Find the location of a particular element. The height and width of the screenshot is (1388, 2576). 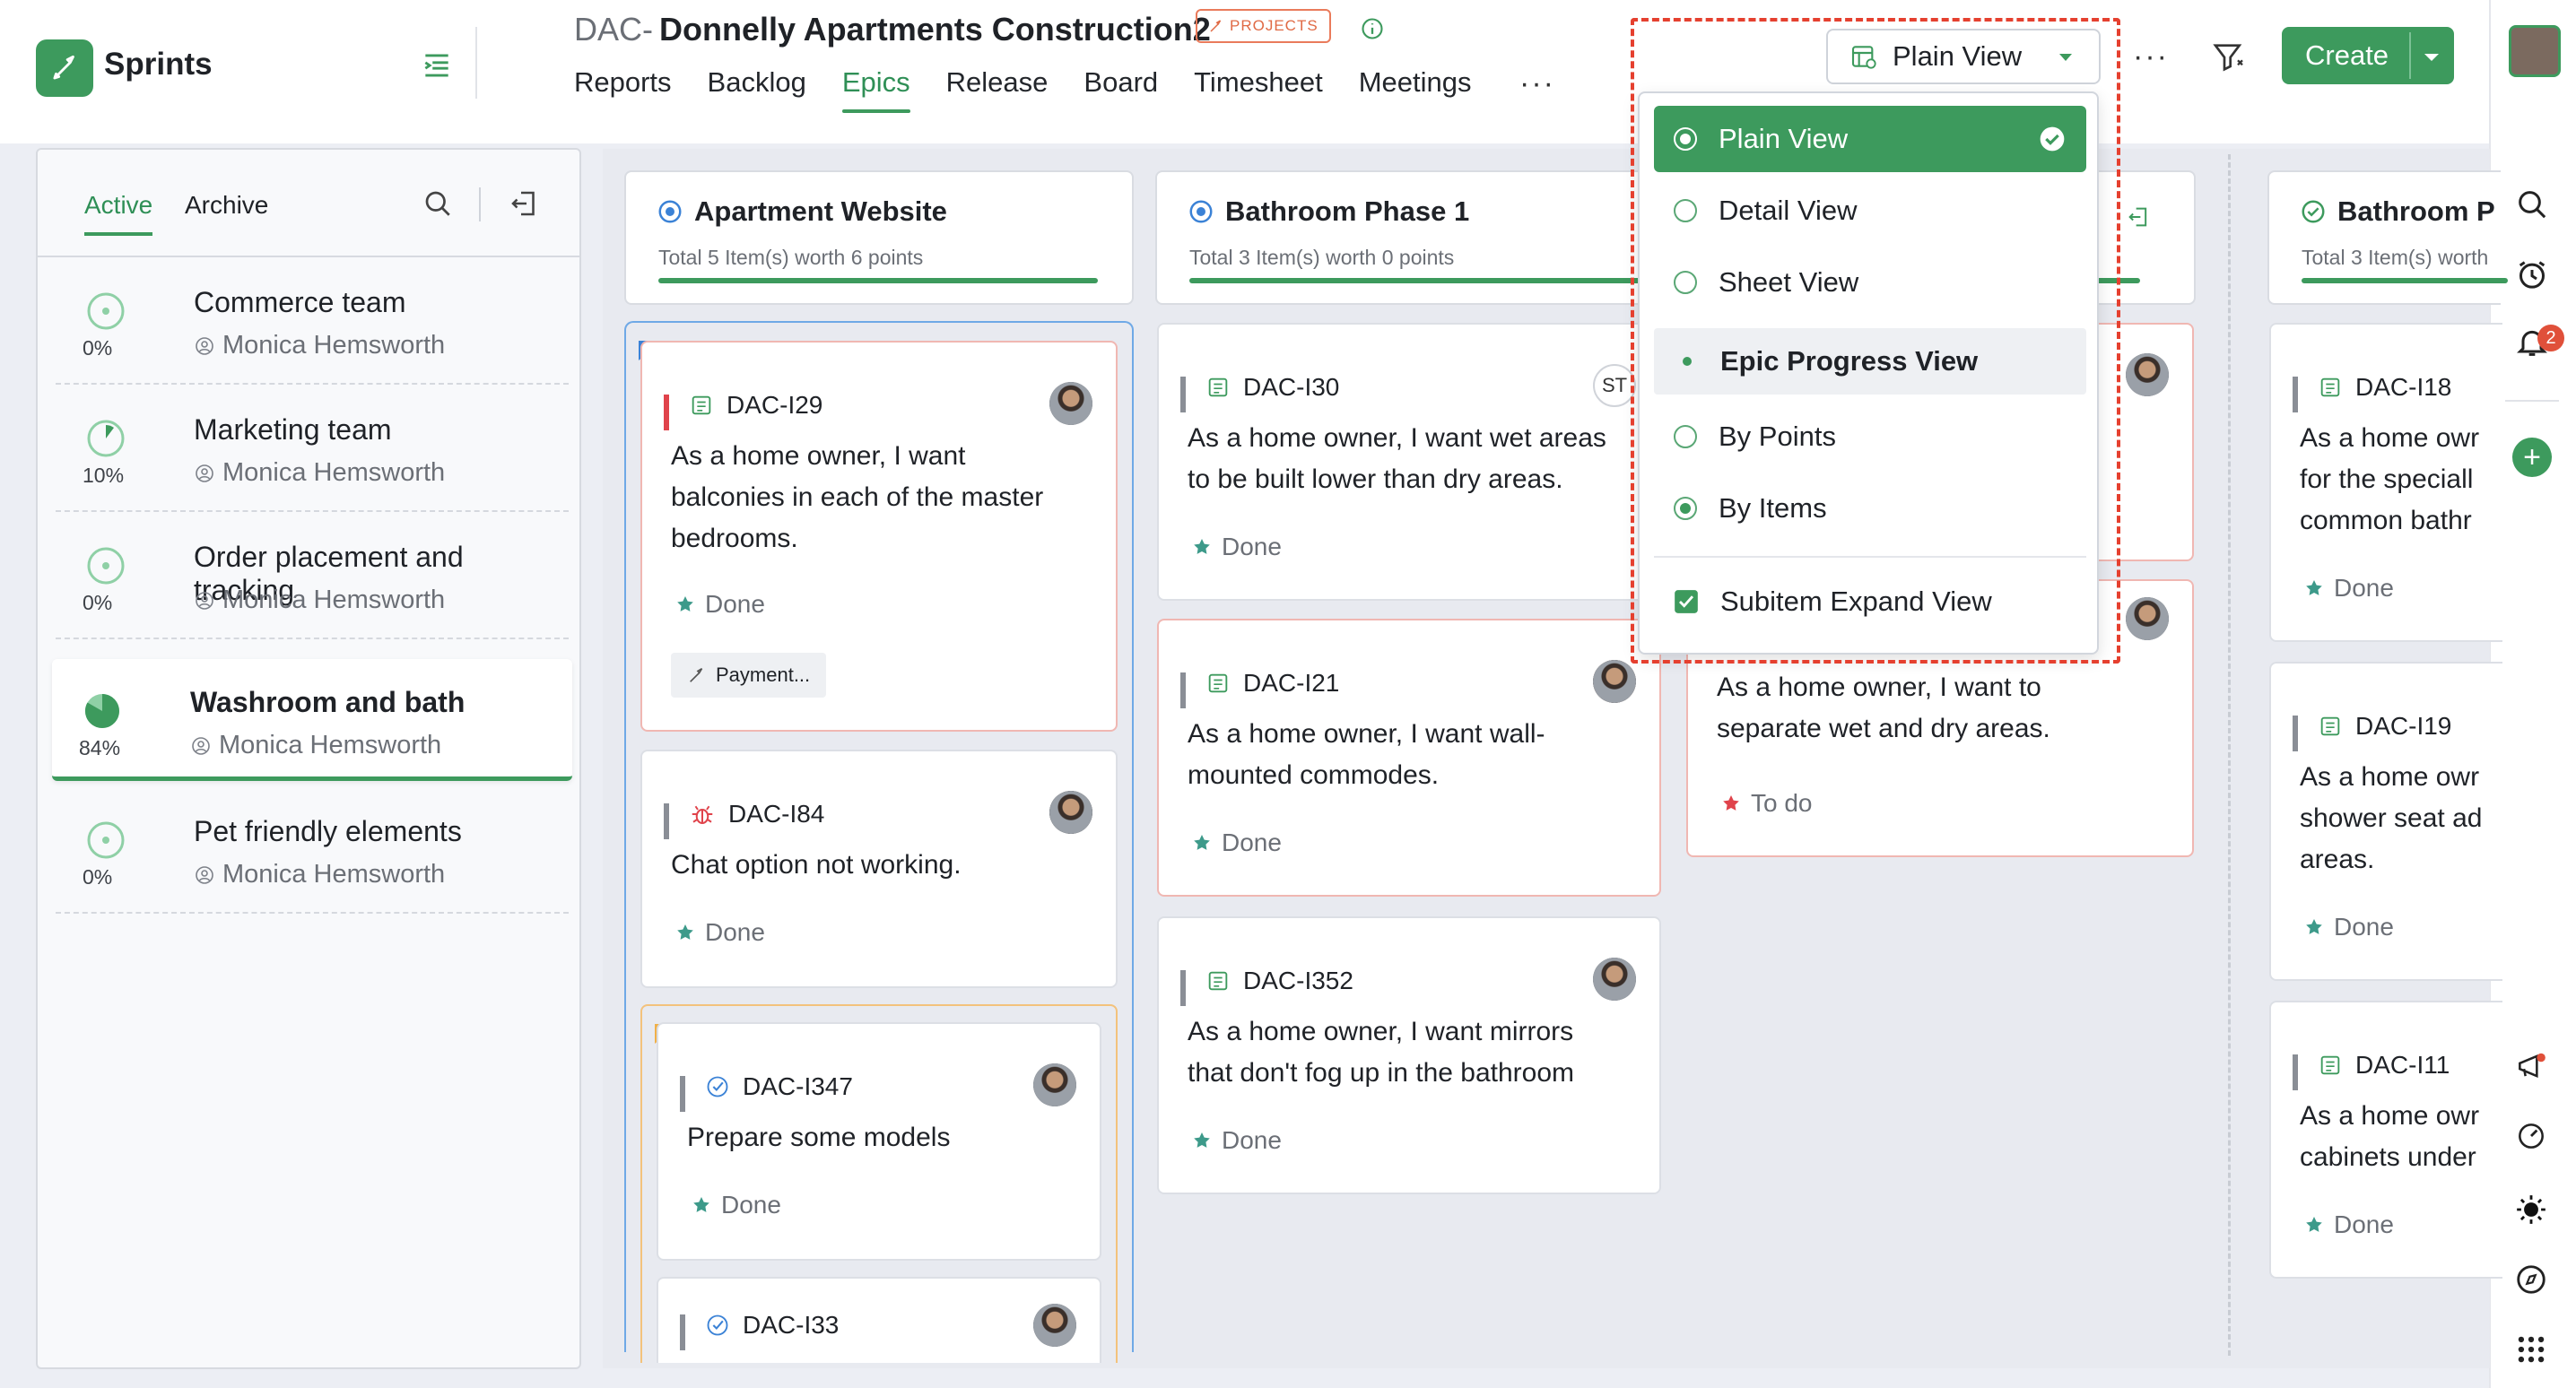

epic-column-header: Bathroom P Total 3 Item(s) worth is located at coordinates (2387, 237).